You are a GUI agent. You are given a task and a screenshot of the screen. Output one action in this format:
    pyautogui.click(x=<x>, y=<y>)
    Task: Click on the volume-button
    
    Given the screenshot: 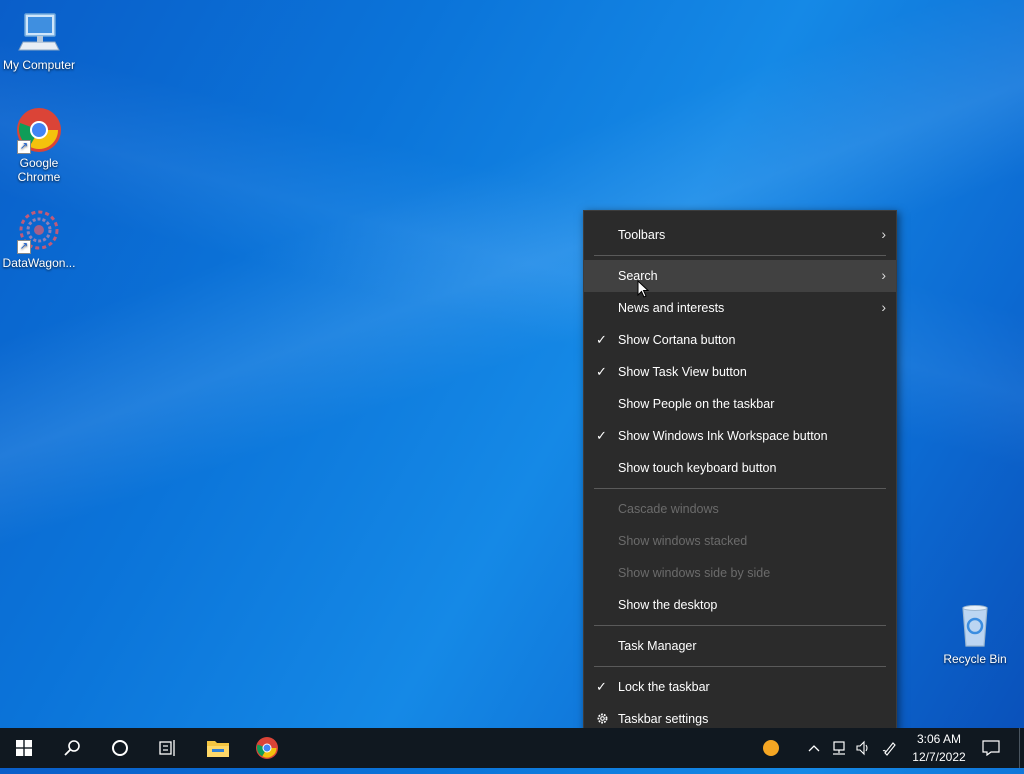 What is the action you would take?
    pyautogui.click(x=863, y=748)
    